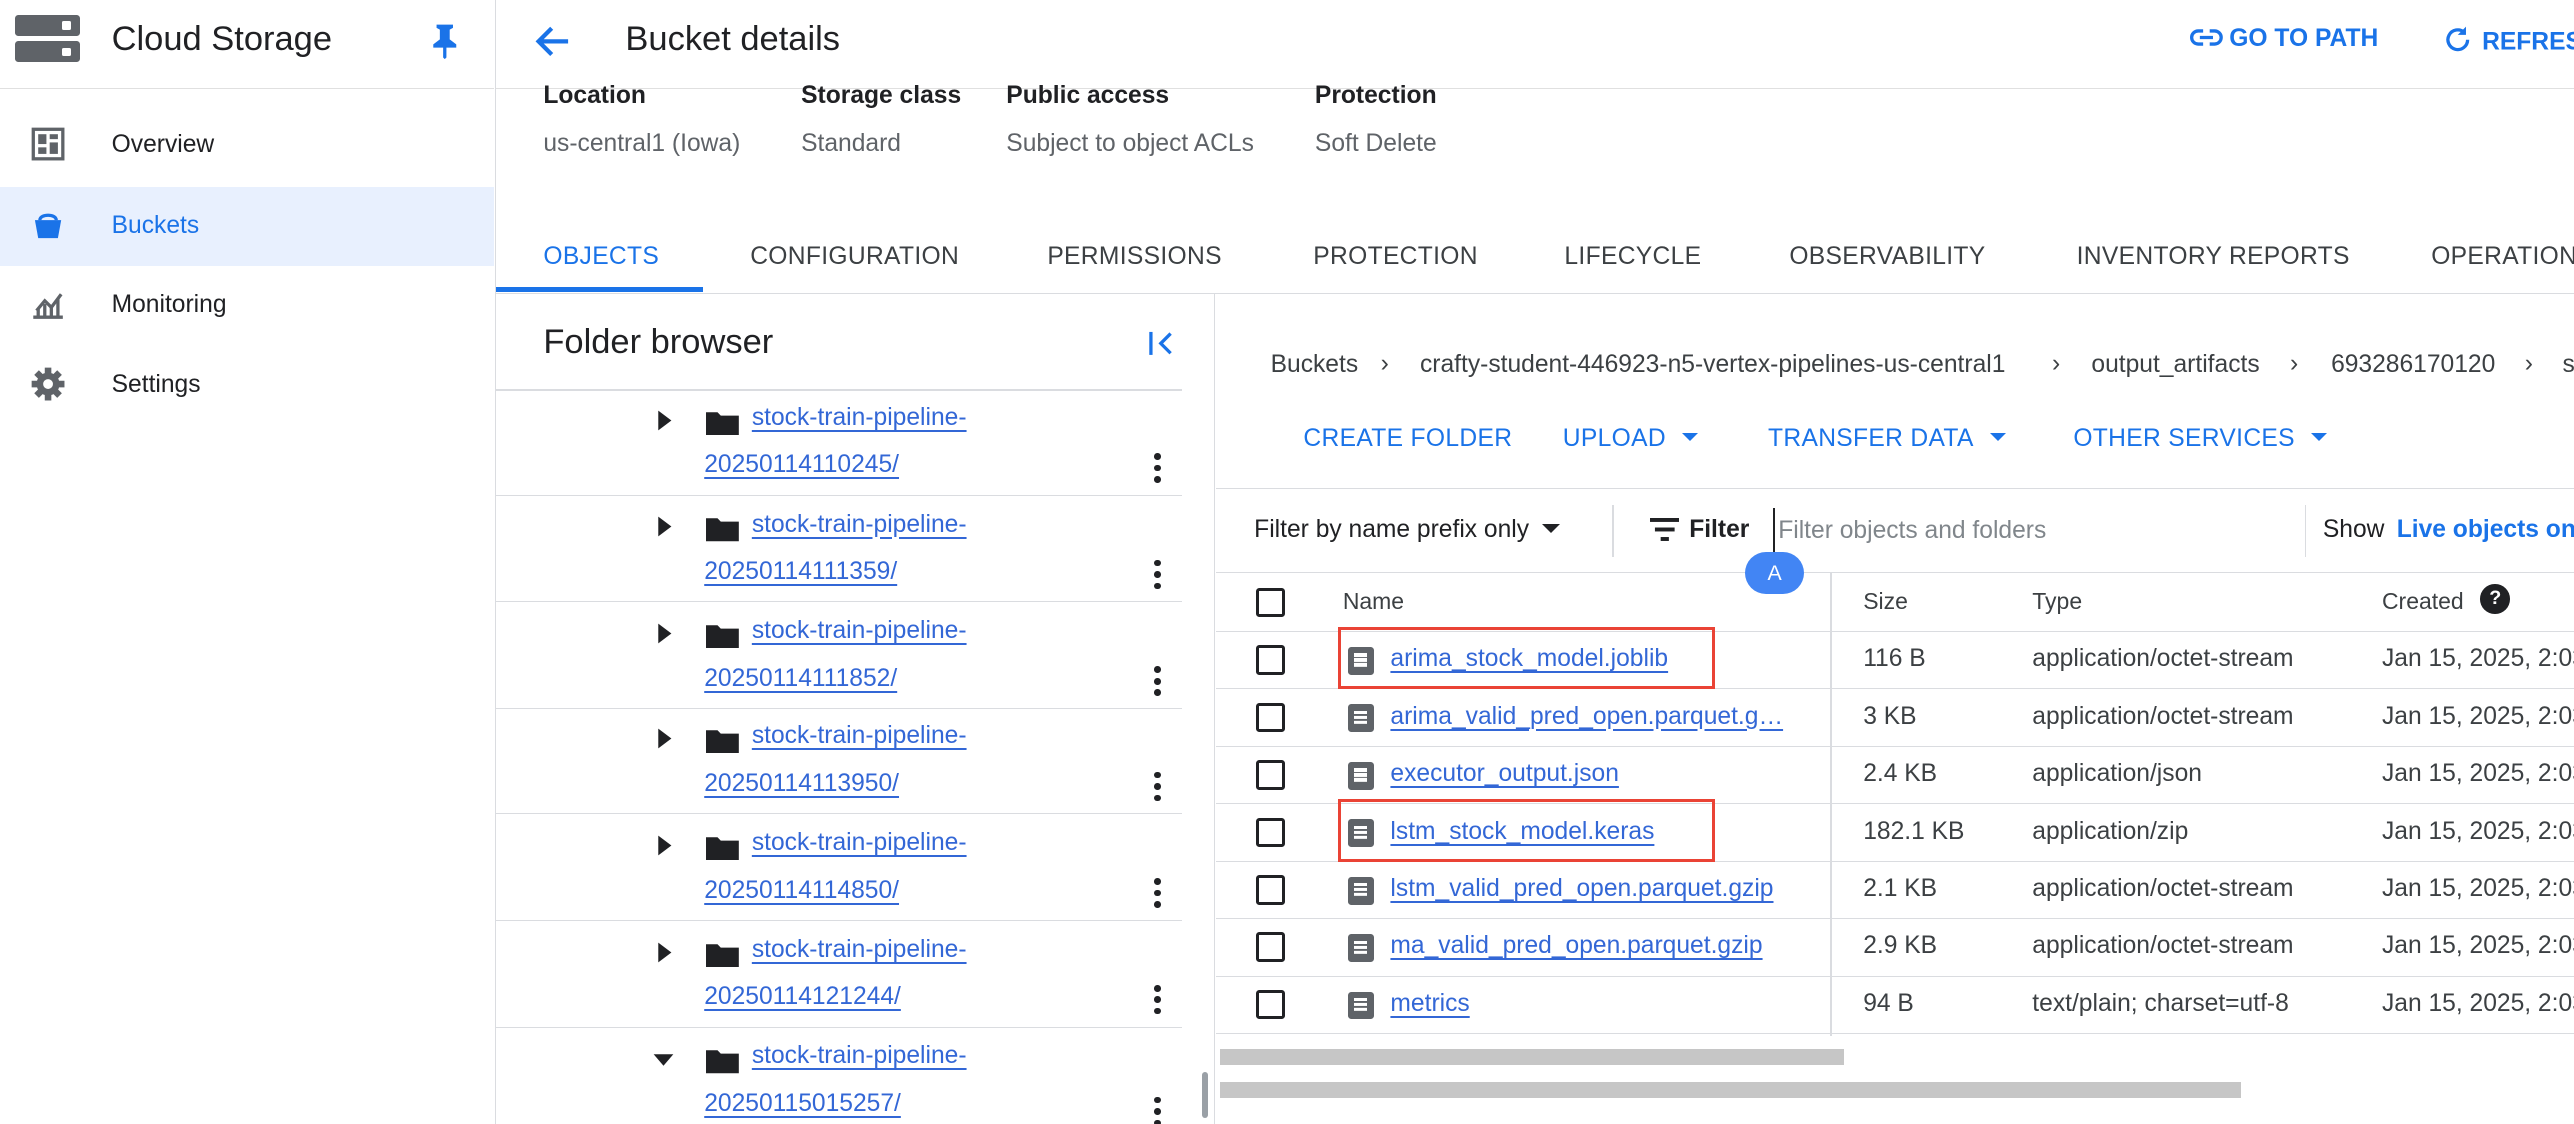 This screenshot has width=2574, height=1124. I want to click on tab-inventory-reports: INVENTORY REPORTS, so click(2213, 257).